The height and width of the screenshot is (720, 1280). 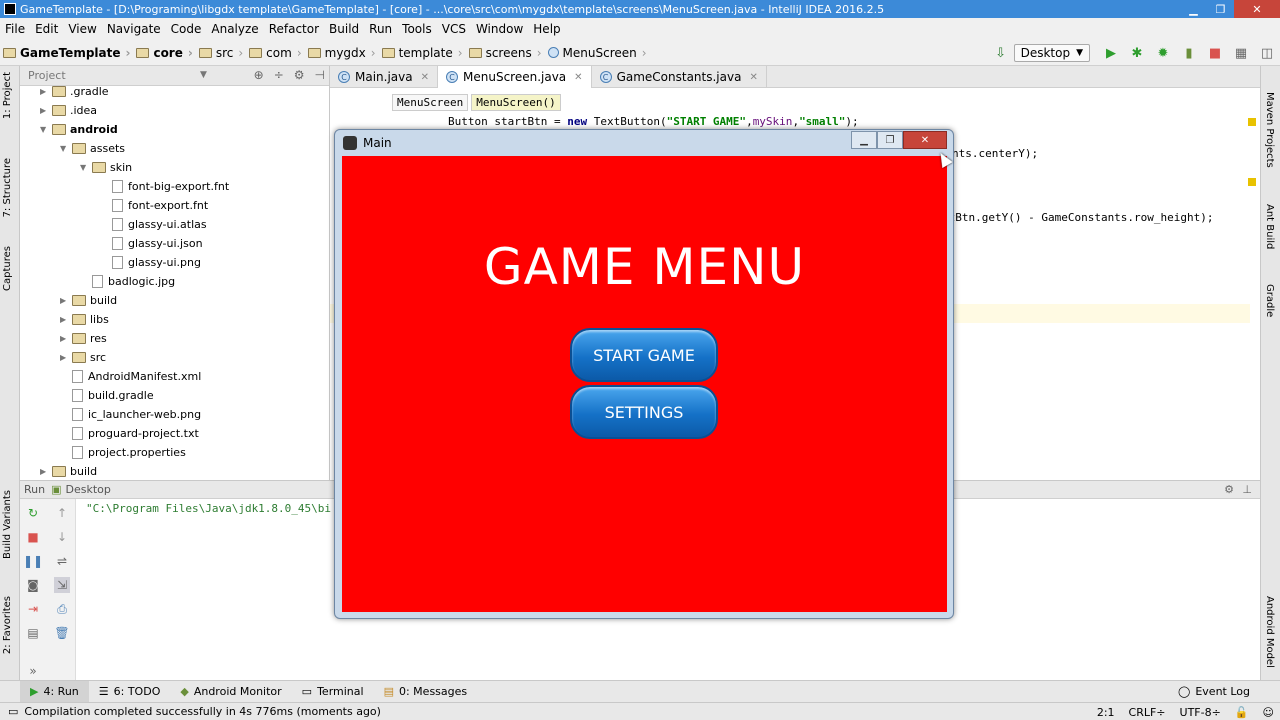 What do you see at coordinates (1163, 53) in the screenshot?
I see `coverage-icon: ✹` at bounding box center [1163, 53].